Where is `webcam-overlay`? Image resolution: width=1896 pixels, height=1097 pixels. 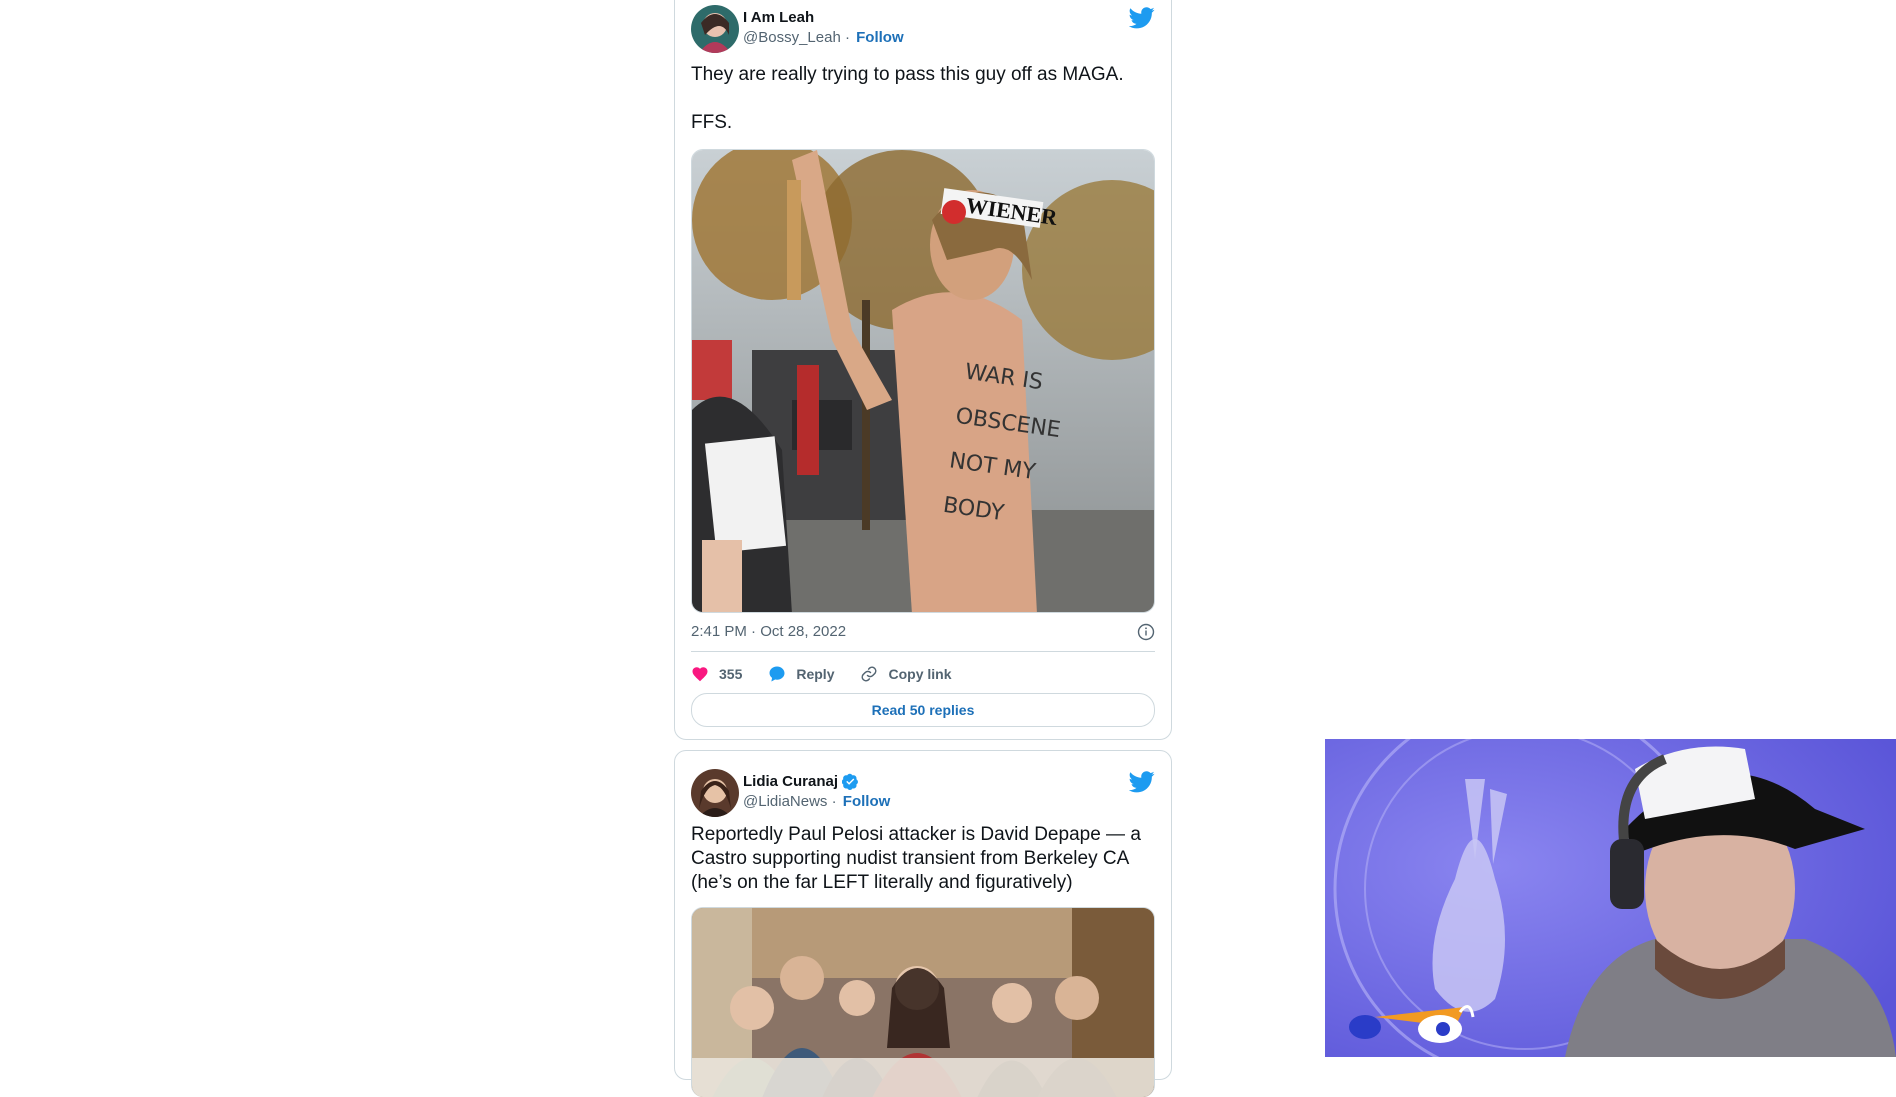 webcam-overlay is located at coordinates (1610, 898).